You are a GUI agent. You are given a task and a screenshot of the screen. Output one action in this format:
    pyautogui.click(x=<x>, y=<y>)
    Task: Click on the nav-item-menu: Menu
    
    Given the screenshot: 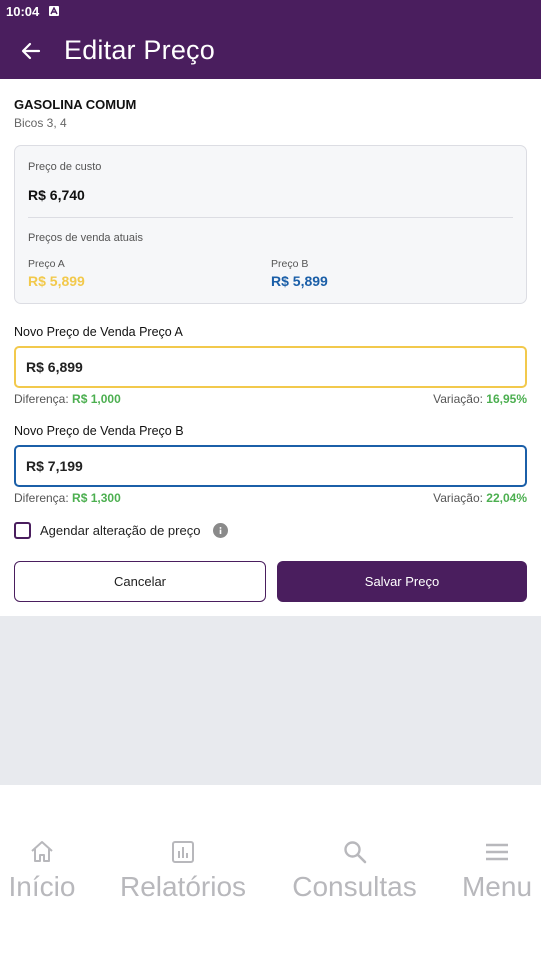 What is the action you would take?
    pyautogui.click(x=497, y=871)
    